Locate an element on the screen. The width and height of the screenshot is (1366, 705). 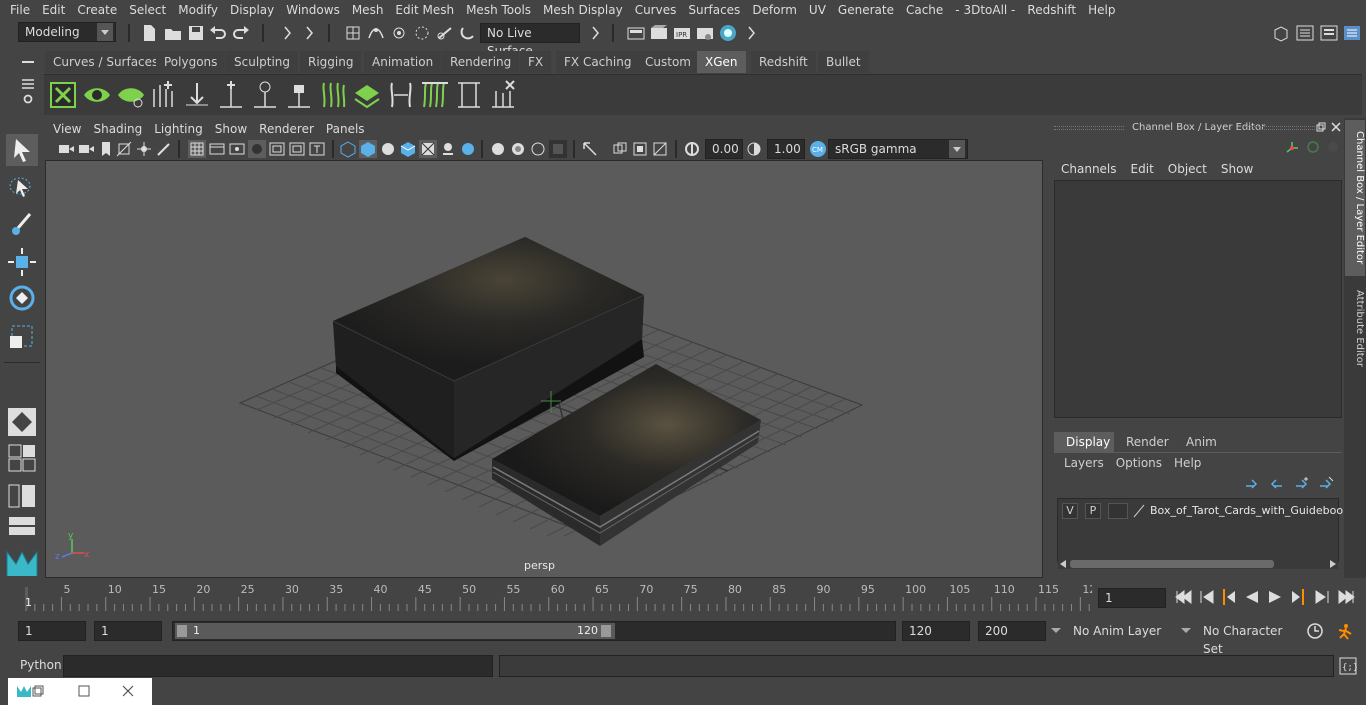
safe-title-icon is located at coordinates (317, 149).